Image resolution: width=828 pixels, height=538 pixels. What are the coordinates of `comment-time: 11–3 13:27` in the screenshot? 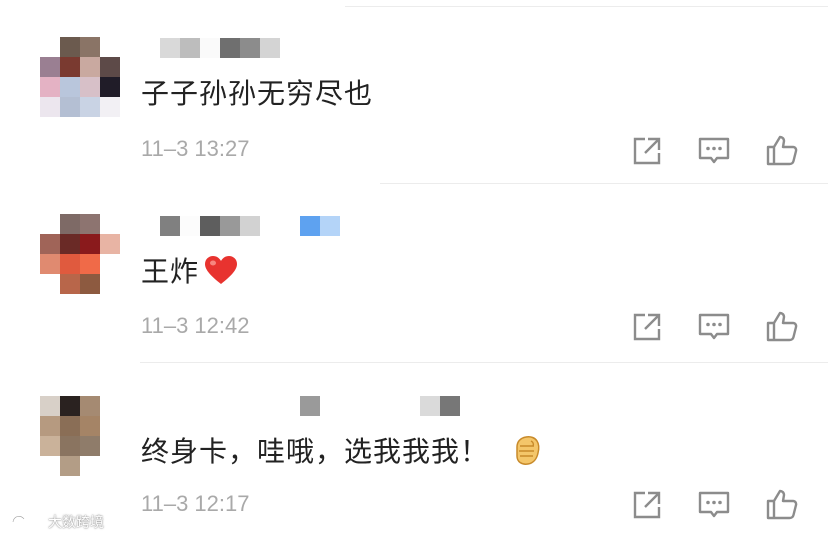 It's located at (195, 148).